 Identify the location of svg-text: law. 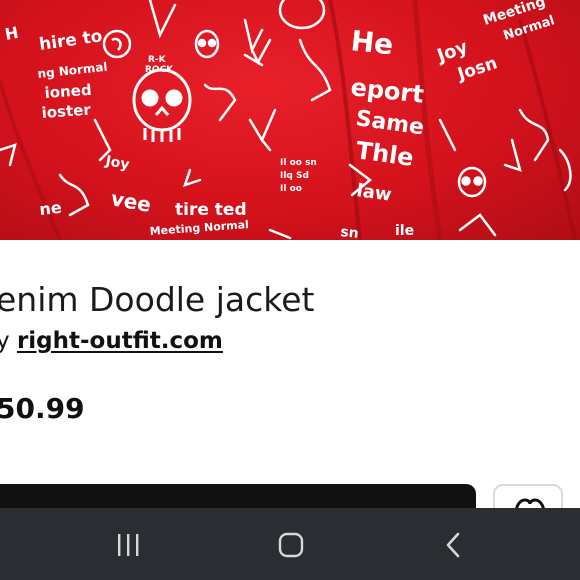
(374, 193).